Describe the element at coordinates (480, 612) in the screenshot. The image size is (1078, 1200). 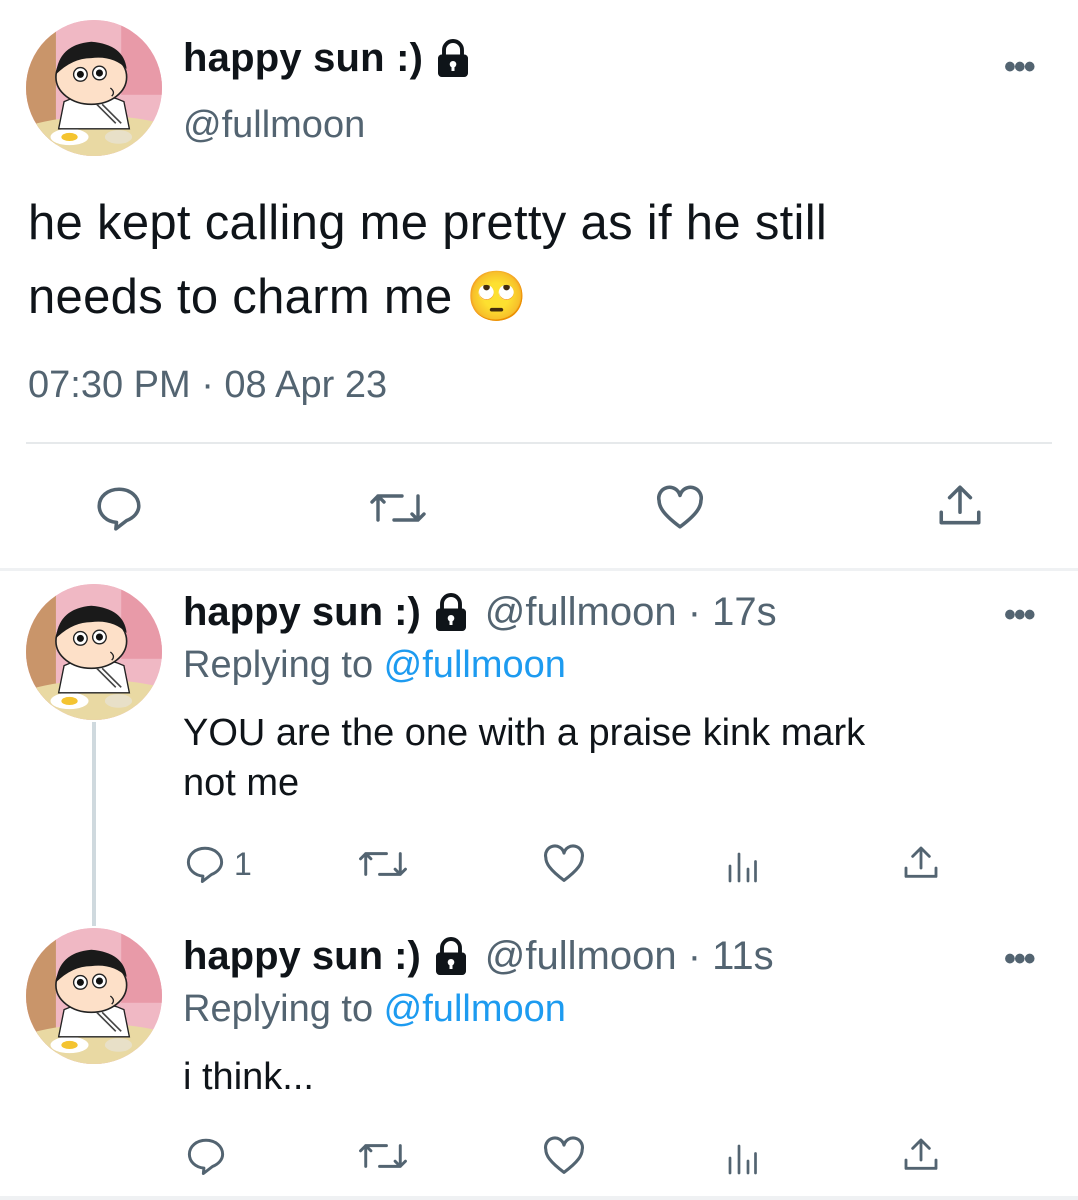
I see `reply-header: happy sun :) @fullmoon · 17s` at that location.